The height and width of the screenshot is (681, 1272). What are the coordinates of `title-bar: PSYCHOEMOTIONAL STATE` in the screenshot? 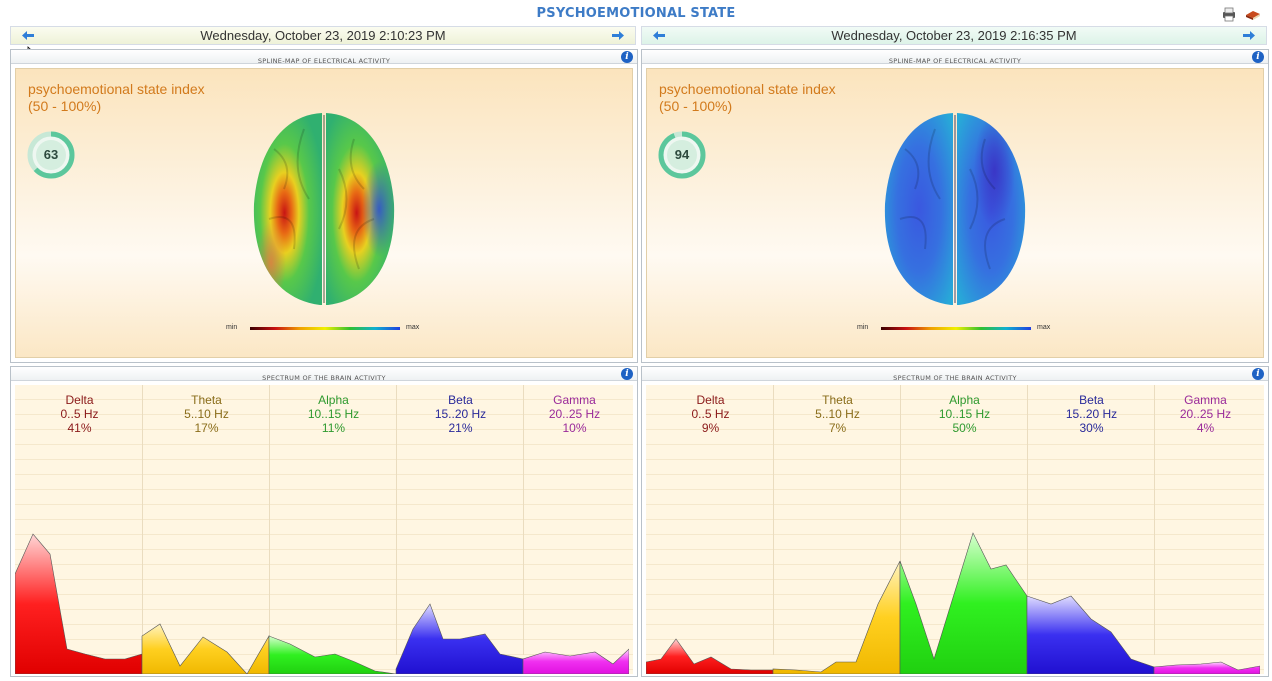 It's located at (636, 13).